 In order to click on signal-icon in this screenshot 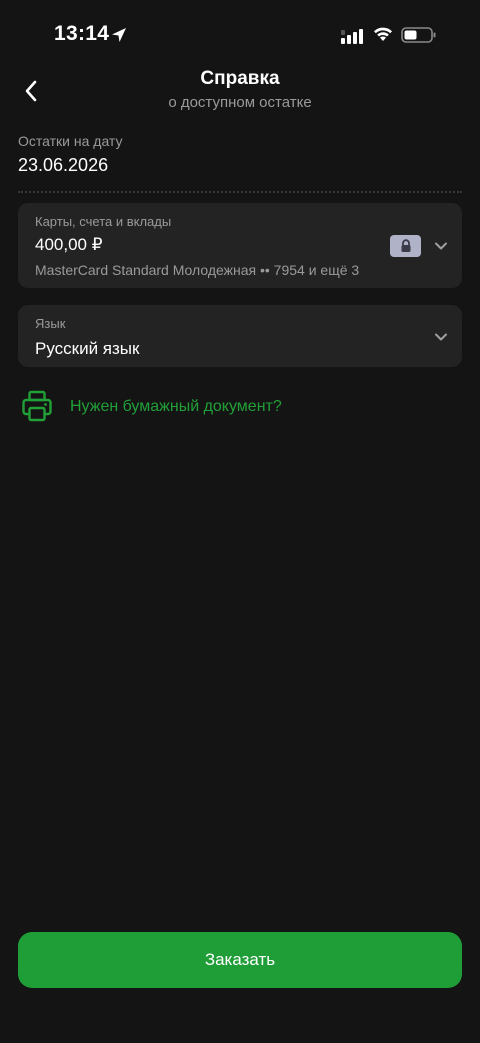, I will do `click(352, 36)`.